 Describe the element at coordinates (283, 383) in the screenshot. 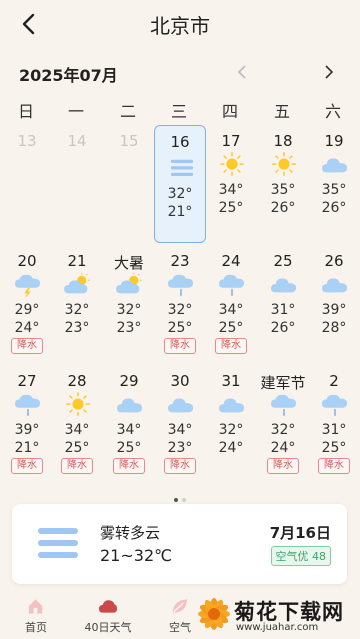

I see `day-number: 建军节` at that location.